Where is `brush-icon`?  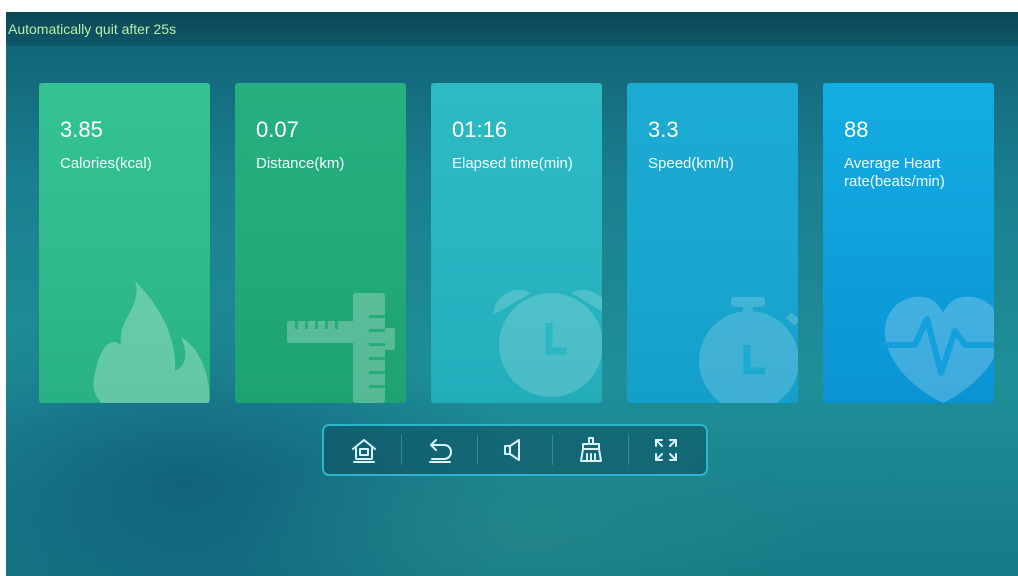 brush-icon is located at coordinates (590, 449).